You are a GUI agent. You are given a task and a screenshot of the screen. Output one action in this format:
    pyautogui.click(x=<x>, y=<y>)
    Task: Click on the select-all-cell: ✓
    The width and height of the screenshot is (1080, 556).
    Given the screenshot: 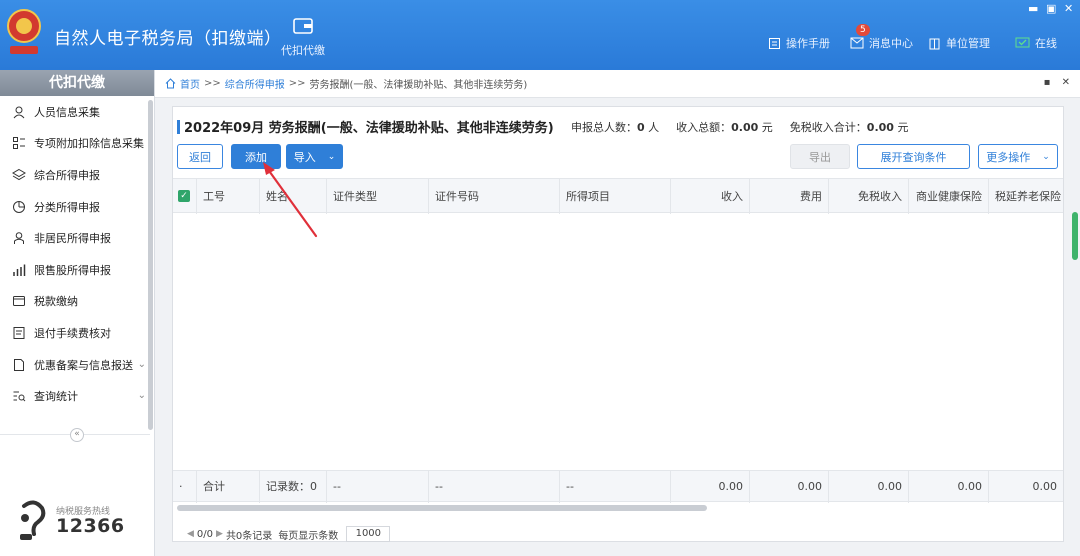 What is the action you would take?
    pyautogui.click(x=185, y=196)
    